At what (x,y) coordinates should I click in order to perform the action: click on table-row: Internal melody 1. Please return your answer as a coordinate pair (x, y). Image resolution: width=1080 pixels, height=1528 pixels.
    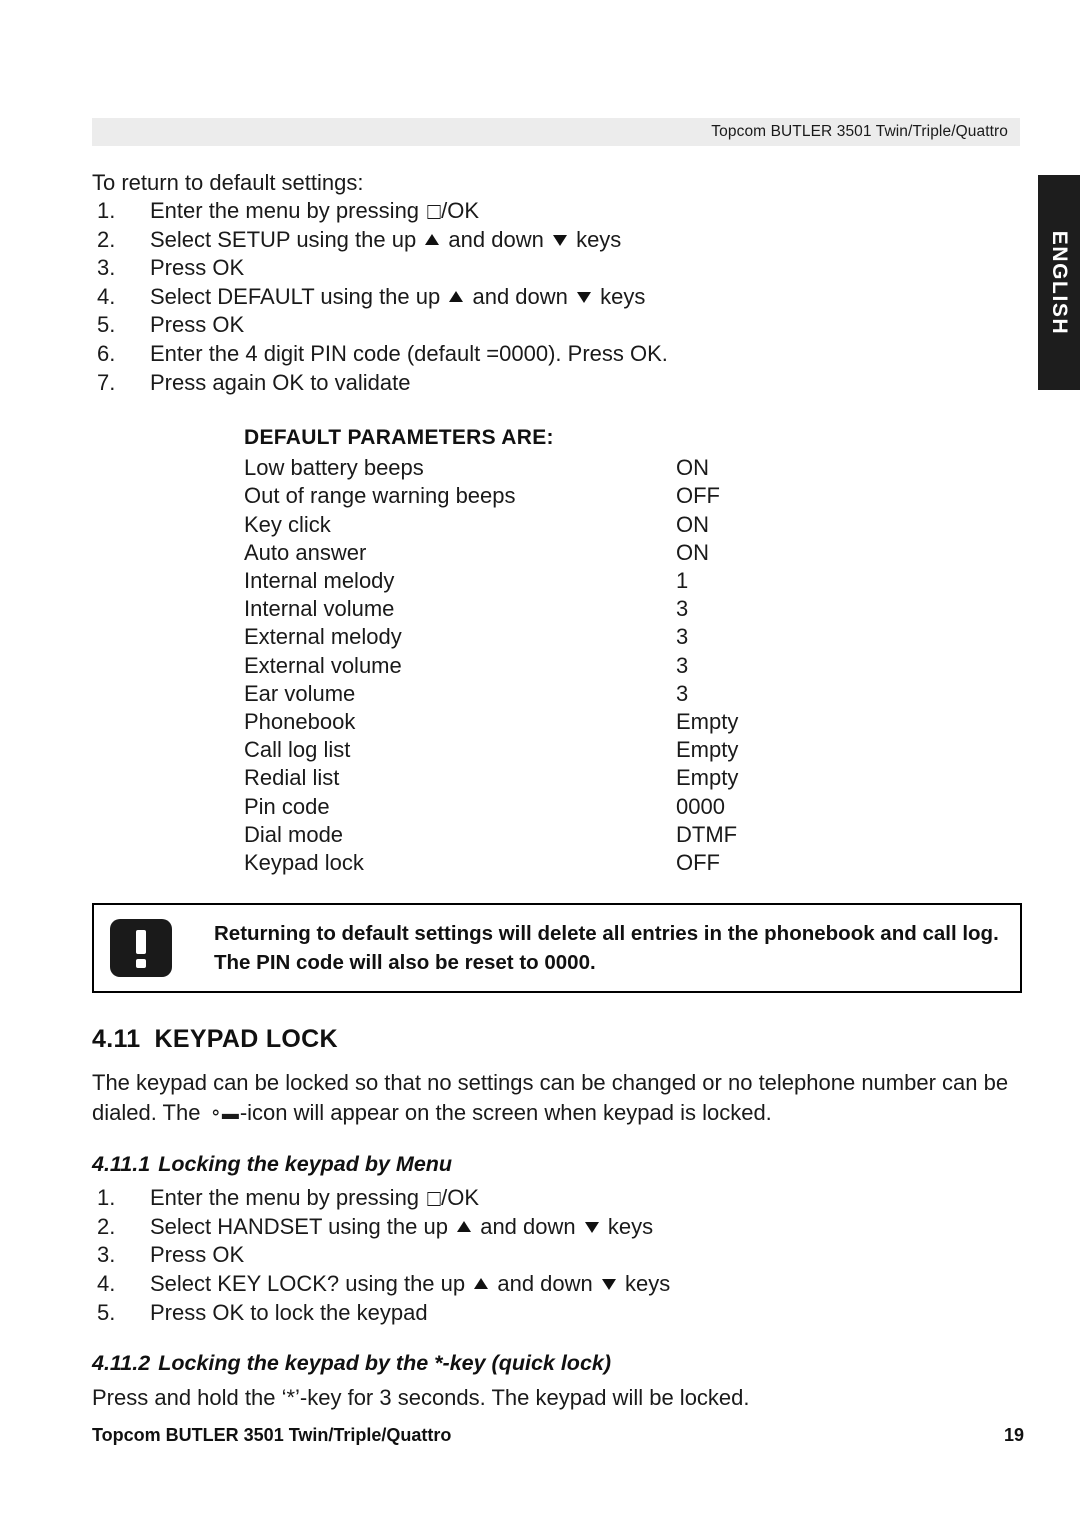
    Looking at the image, I should click on (491, 581).